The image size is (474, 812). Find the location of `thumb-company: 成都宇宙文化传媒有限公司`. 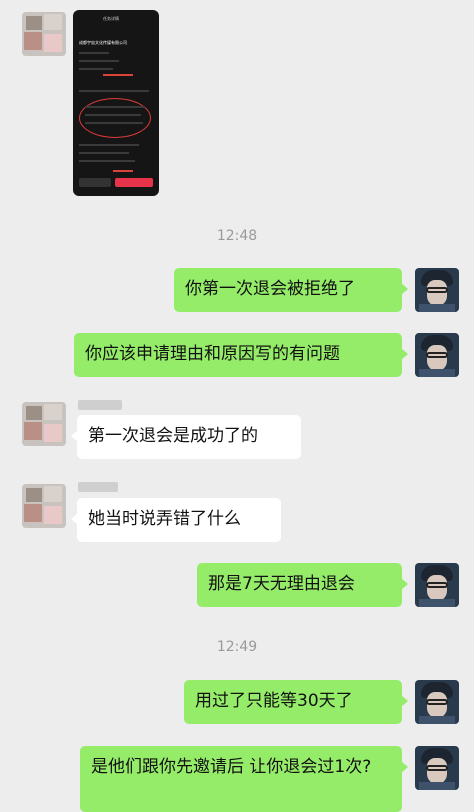

thumb-company: 成都宇宙文化传媒有限公司 is located at coordinates (103, 42).